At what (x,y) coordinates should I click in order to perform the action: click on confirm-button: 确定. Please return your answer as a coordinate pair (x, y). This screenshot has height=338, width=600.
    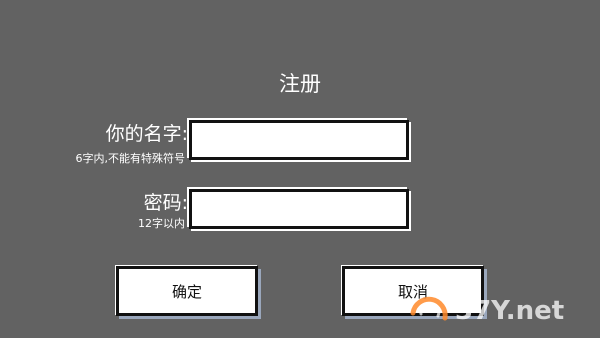
    Looking at the image, I should click on (187, 291).